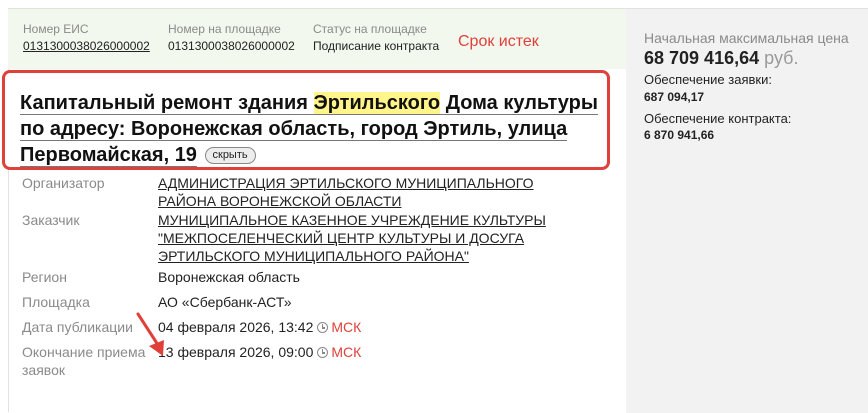  Describe the element at coordinates (51, 220) in the screenshot. I see `customer-label: Заказчик` at that location.